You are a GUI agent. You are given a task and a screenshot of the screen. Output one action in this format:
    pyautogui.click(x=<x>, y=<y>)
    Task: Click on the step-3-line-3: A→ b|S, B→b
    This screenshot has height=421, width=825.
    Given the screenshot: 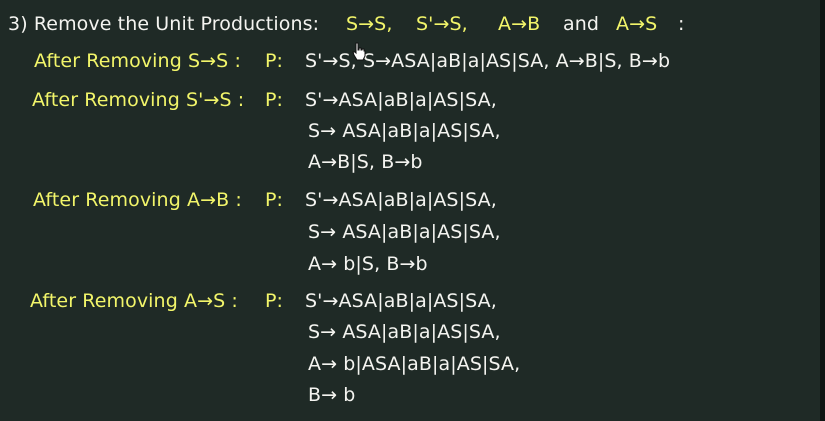 What is the action you would take?
    pyautogui.click(x=368, y=264)
    